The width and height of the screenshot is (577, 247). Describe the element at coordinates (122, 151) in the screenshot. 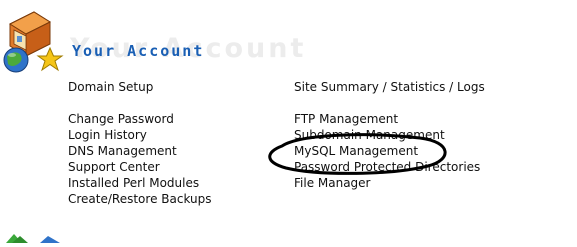

I see `dns-management-link: DNS Management` at that location.